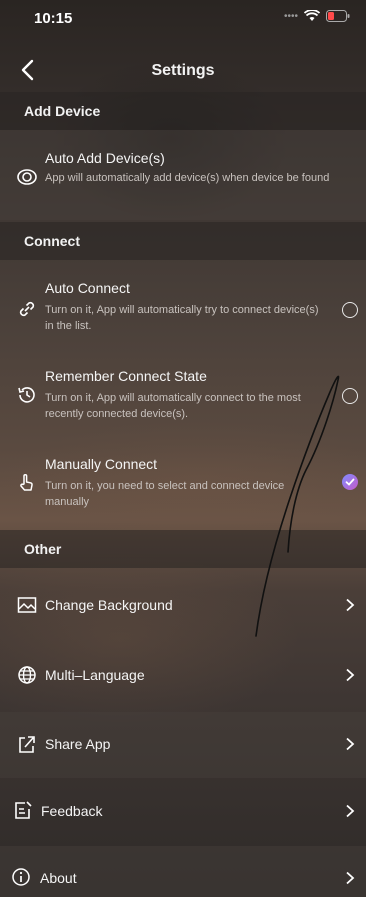 The height and width of the screenshot is (897, 366). I want to click on page-title: Settings, so click(183, 70).